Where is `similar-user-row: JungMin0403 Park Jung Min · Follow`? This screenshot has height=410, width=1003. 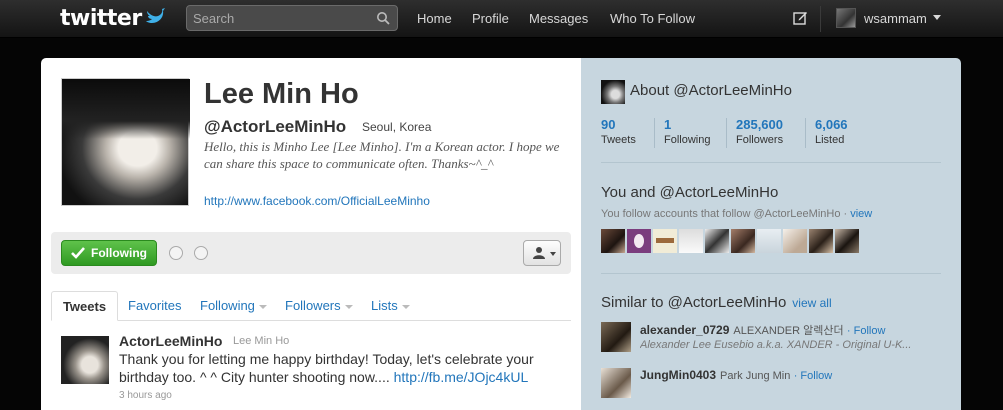 similar-user-row: JungMin0403 Park Jung Min · Follow is located at coordinates (736, 375).